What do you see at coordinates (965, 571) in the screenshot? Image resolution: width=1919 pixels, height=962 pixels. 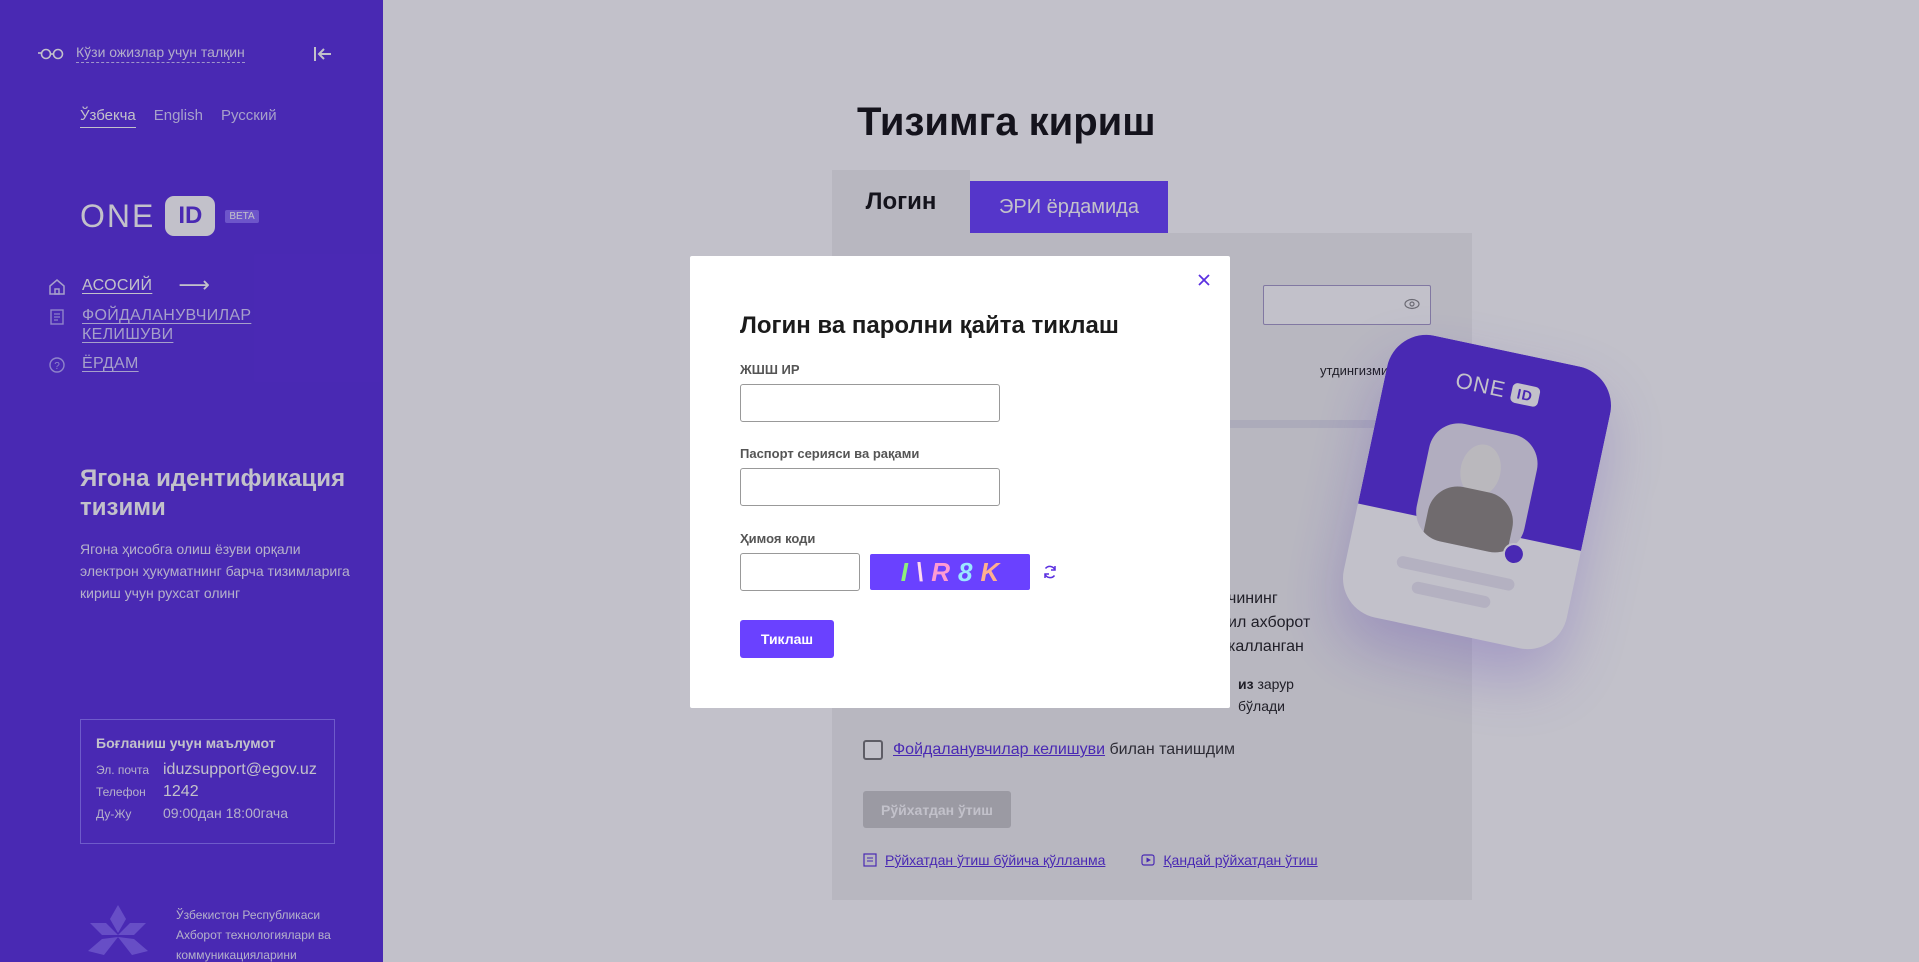 I see `captcha-char: 8` at bounding box center [965, 571].